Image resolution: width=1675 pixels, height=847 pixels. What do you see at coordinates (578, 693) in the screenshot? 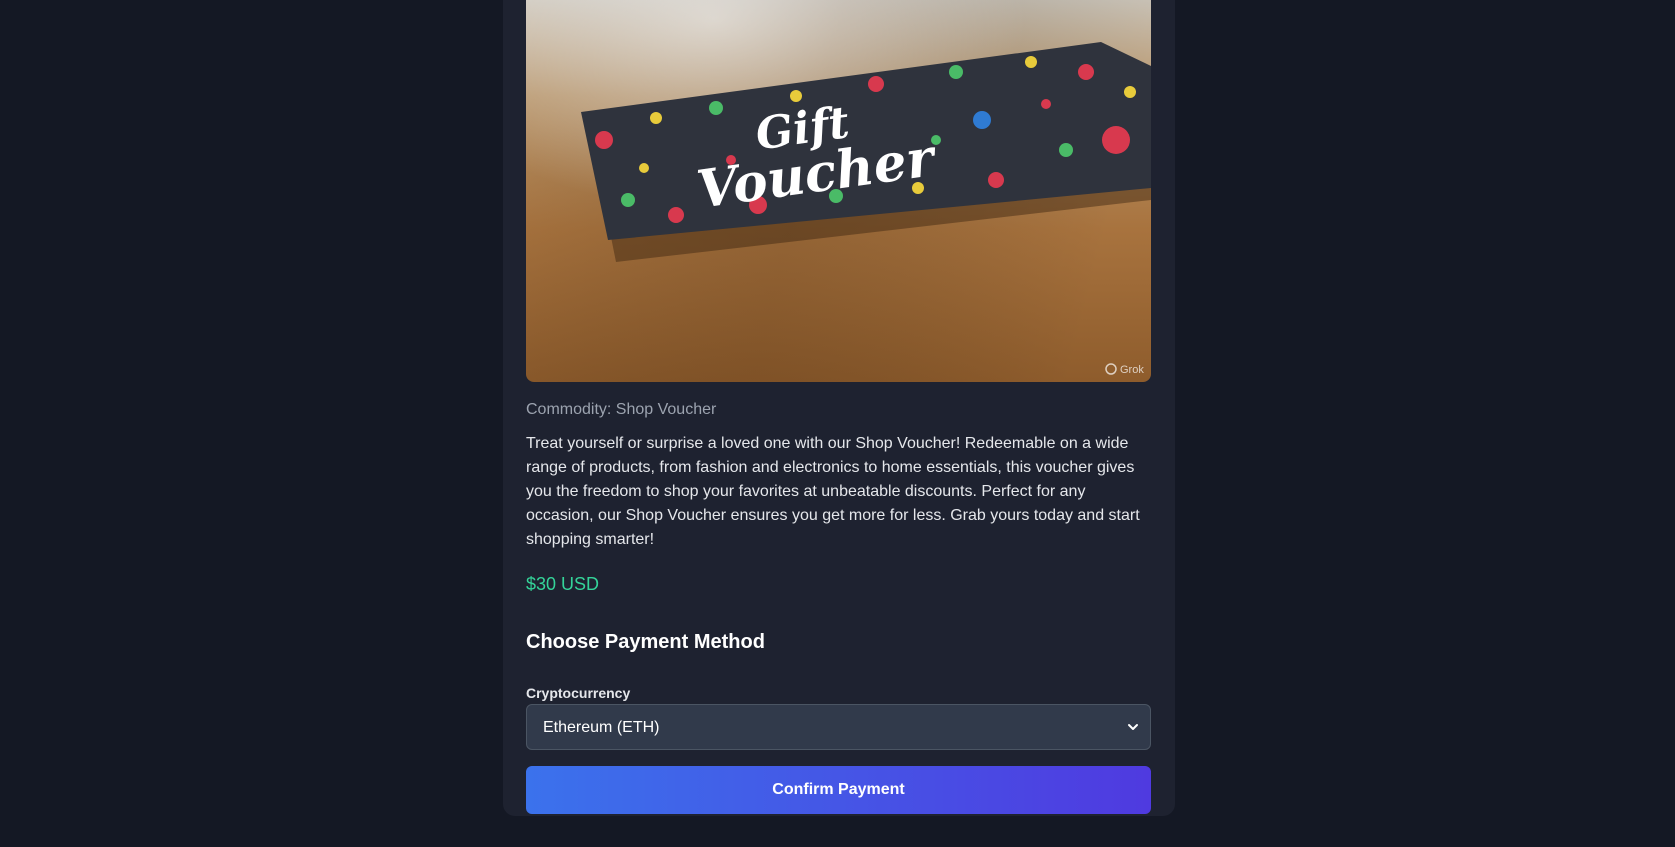
I see `cryptocurrency-label: Cryptocurrency` at bounding box center [578, 693].